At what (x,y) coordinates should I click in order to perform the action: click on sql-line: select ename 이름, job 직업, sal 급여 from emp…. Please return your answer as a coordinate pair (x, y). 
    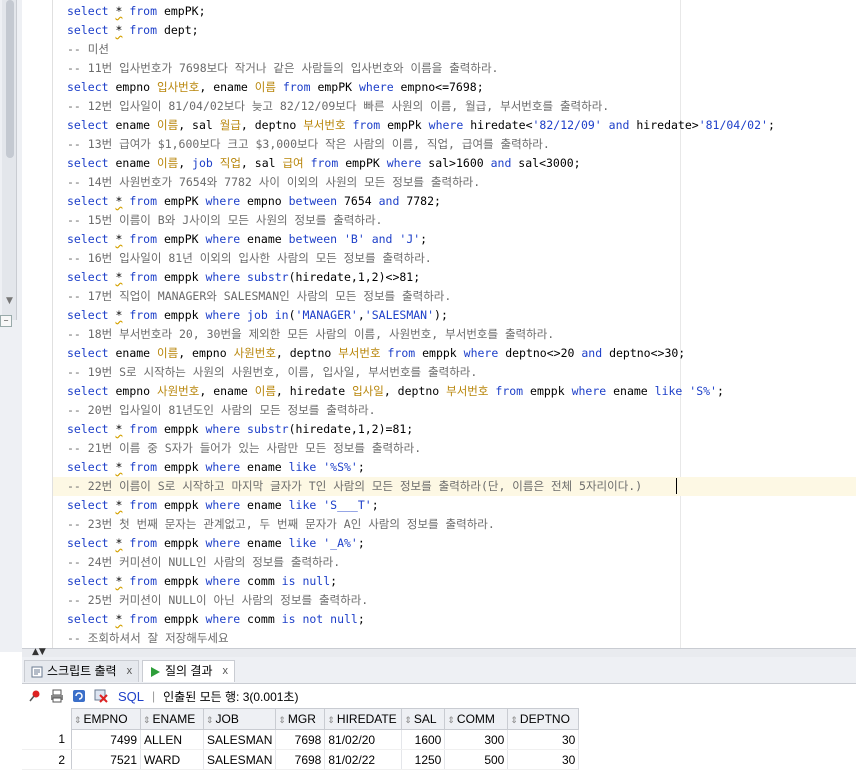
    Looking at the image, I should click on (324, 163).